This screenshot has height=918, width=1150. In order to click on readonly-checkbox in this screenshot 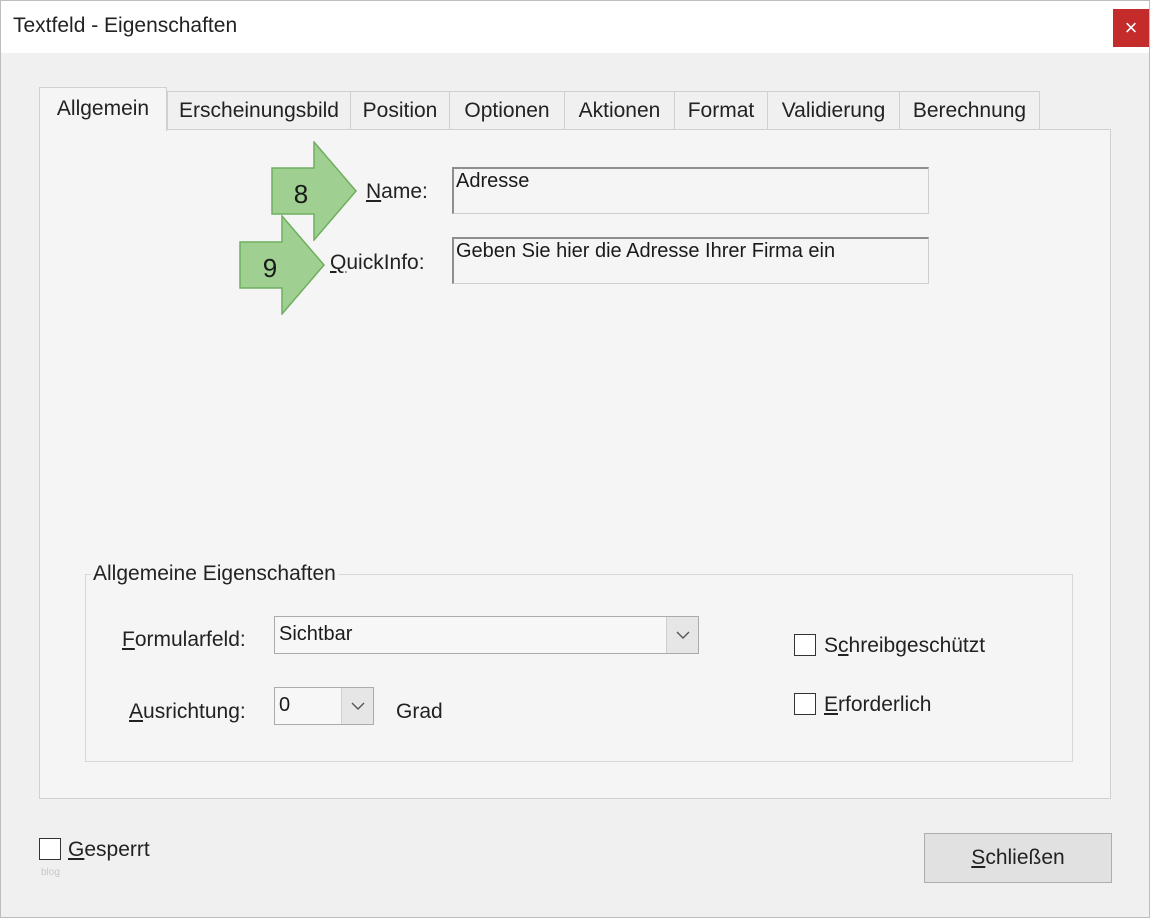, I will do `click(805, 645)`.